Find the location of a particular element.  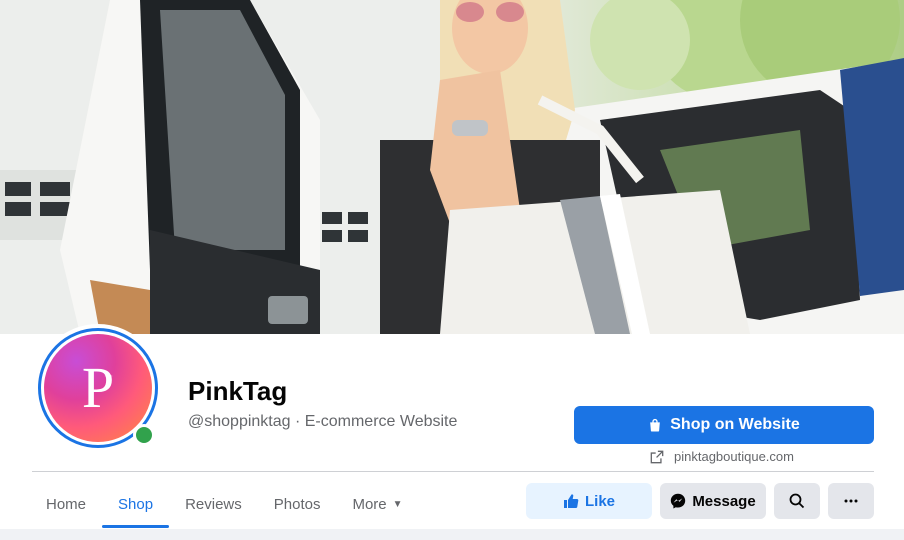

avatar-logo-letter: P is located at coordinates (98, 387).